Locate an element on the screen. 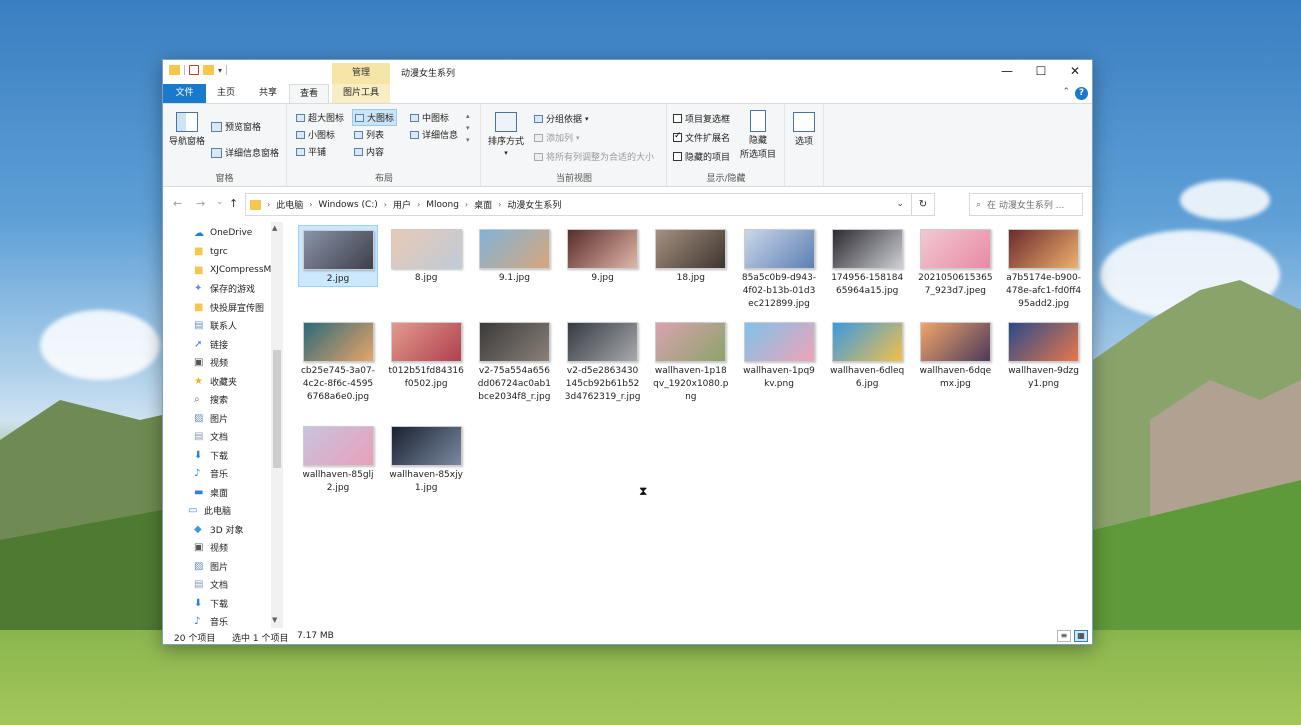 The image size is (1301, 725). nav-scrollbar: ▲ ▼ is located at coordinates (277, 425).